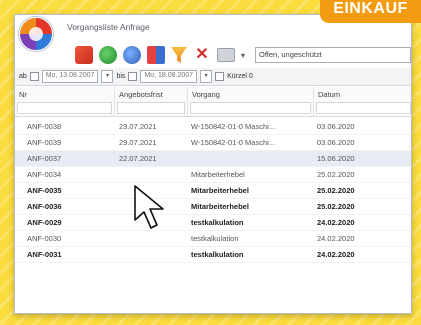 The height and width of the screenshot is (325, 421). Describe the element at coordinates (84, 55) in the screenshot. I see `new-doc-icon` at that location.